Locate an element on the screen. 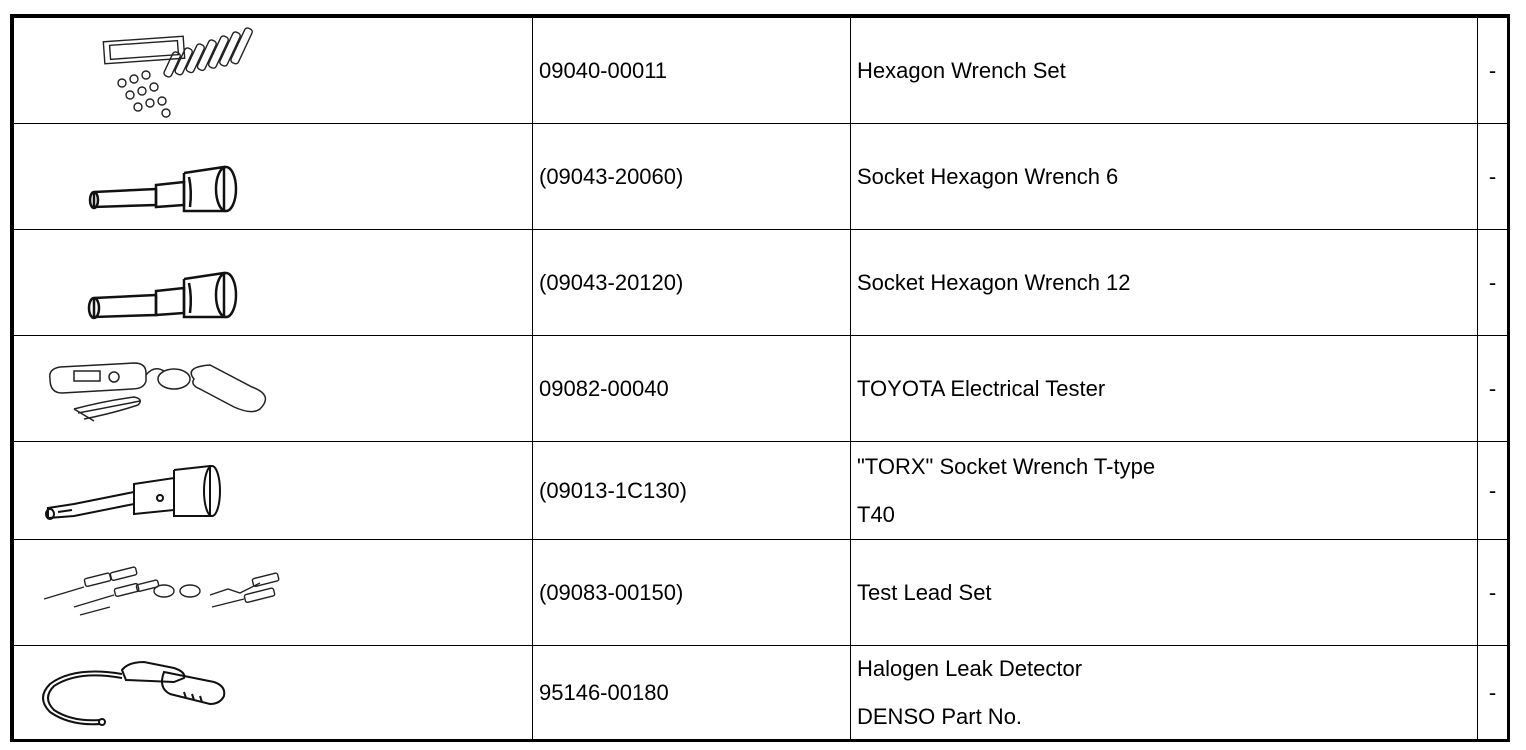 The width and height of the screenshot is (1526, 750). part-number-cell: (09083-00150) is located at coordinates (691, 592).